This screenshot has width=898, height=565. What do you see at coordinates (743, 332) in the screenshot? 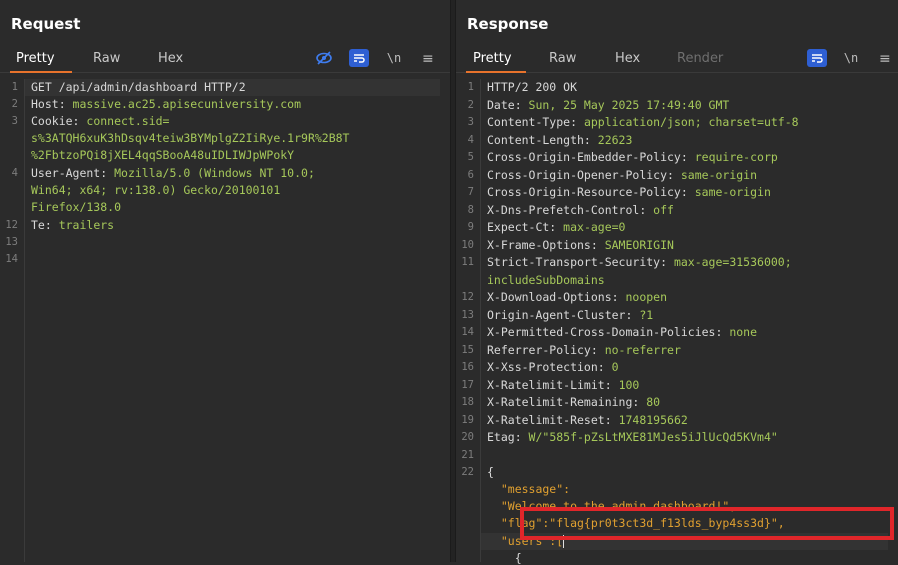
I see `header-value: none` at bounding box center [743, 332].